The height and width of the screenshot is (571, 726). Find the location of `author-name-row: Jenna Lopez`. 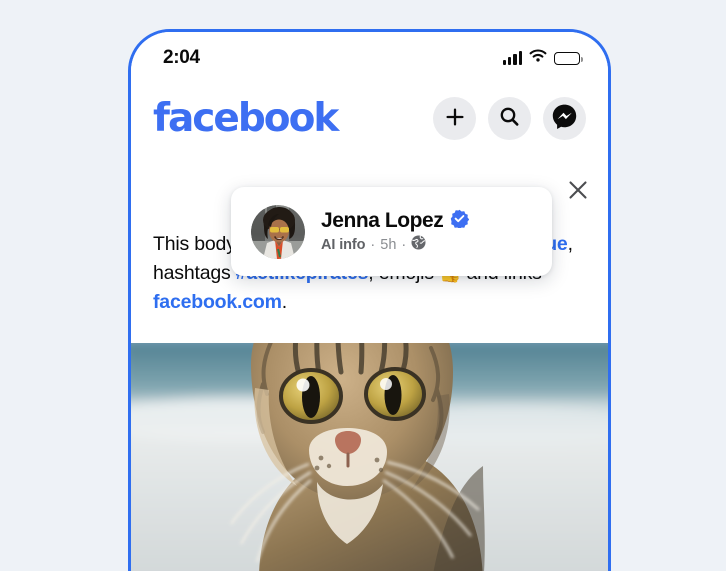

author-name-row: Jenna Lopez is located at coordinates (395, 221).